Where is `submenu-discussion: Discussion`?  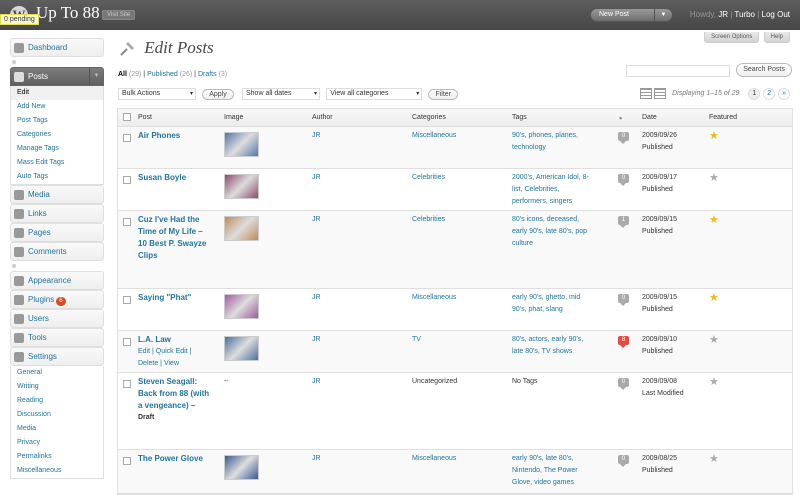 submenu-discussion: Discussion is located at coordinates (57, 415).